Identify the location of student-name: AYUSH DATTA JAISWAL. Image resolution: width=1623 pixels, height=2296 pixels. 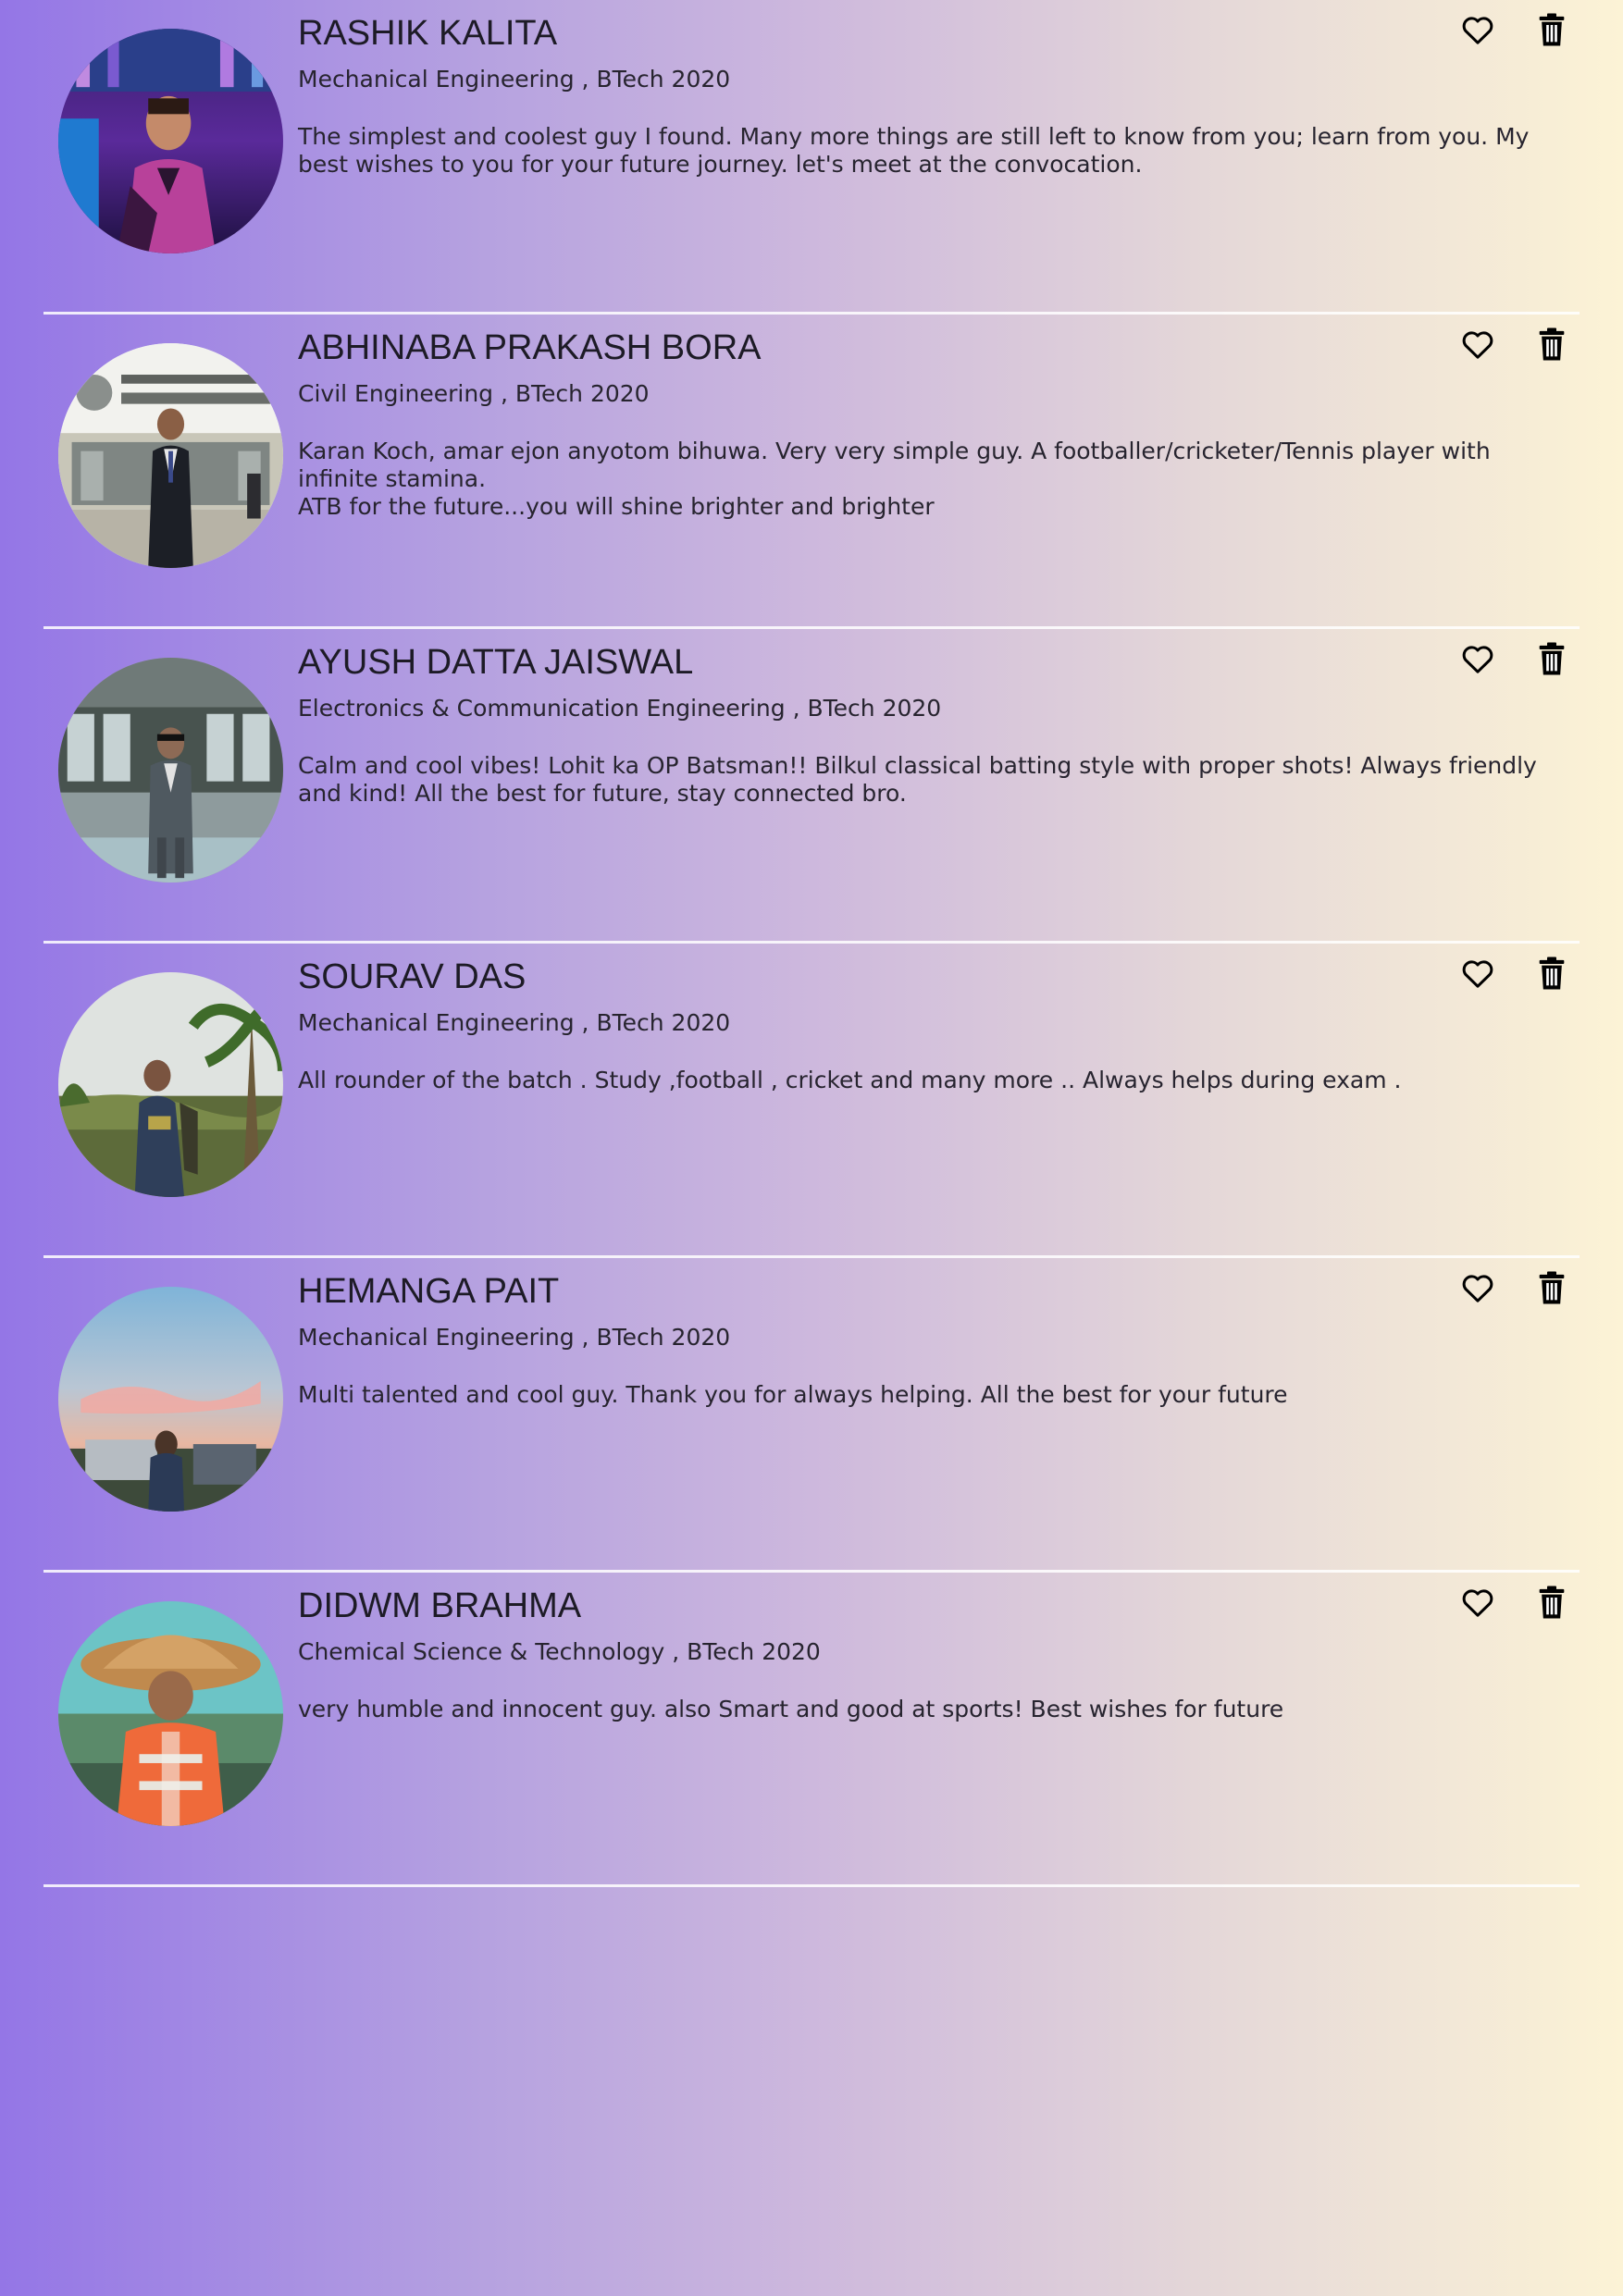
(496, 662).